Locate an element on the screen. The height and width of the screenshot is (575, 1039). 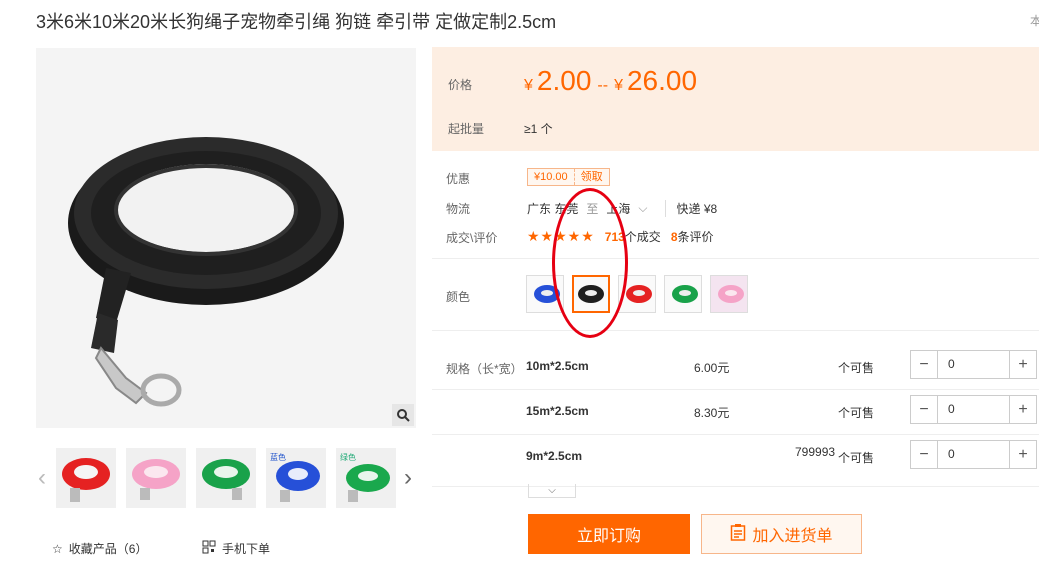
mobile-order-label: 手机下单 is located at coordinates (246, 549).